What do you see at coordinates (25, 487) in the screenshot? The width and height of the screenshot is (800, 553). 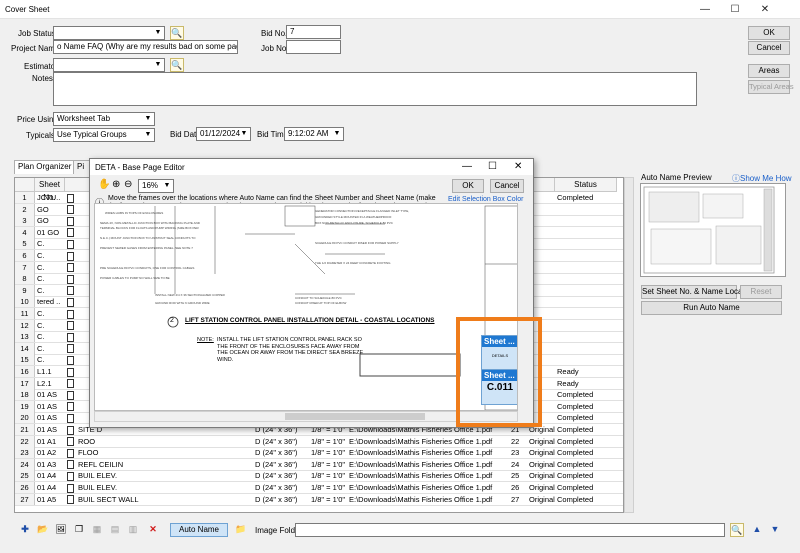 I see `table-cell-n: 26` at bounding box center [25, 487].